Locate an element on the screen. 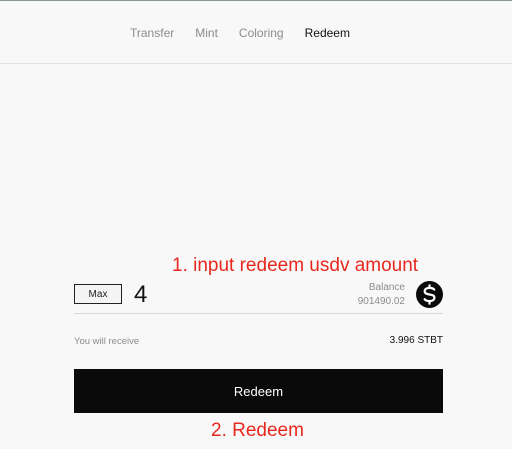 The width and height of the screenshot is (512, 449). nav-tabs: Transfer Mint Coloring Redeem is located at coordinates (250, 33).